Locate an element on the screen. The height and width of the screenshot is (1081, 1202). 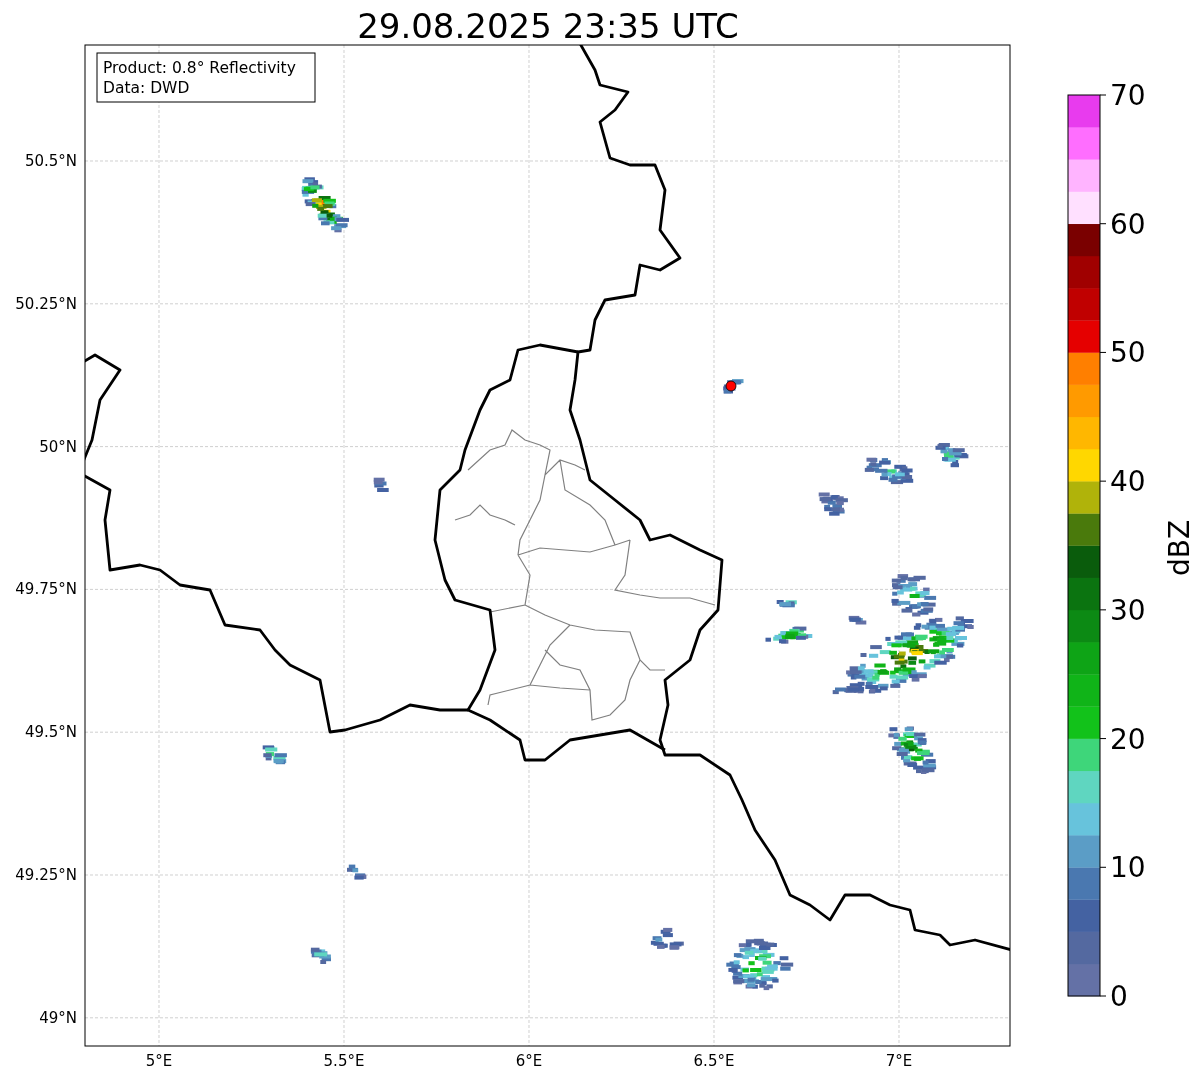
chart-title: 29.08.2025 23:35 UTC is located at coordinates (548, 26).